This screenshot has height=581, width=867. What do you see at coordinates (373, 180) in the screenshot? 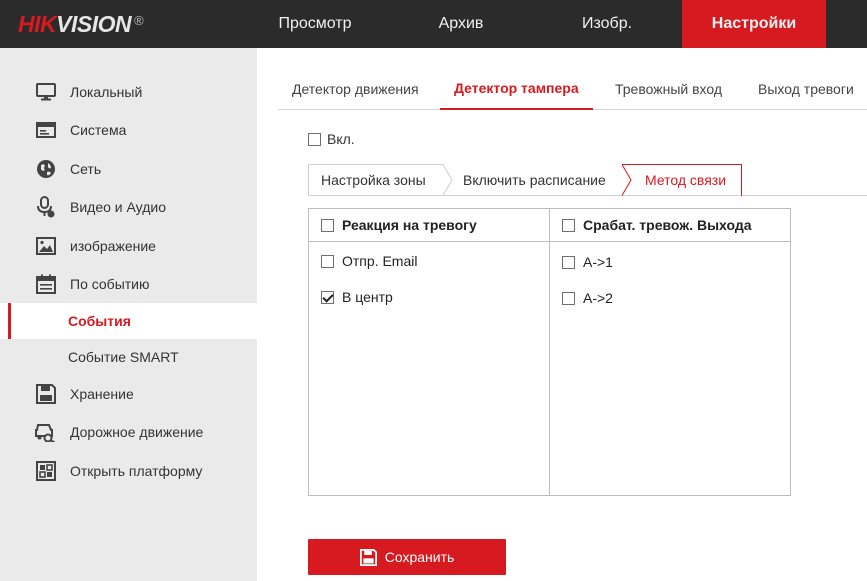
I see `subtab-area-settings: Настройка зоны` at bounding box center [373, 180].